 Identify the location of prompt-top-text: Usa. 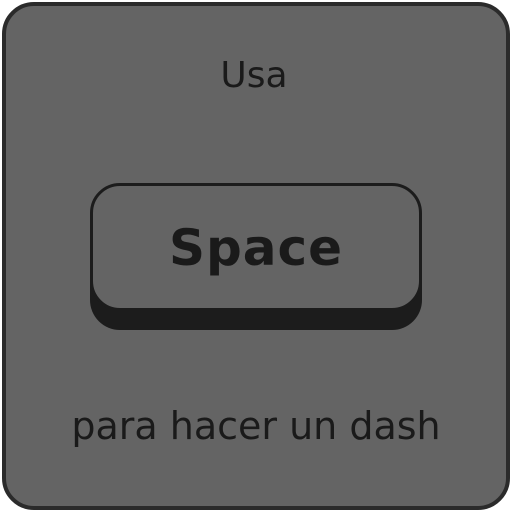
(254, 75).